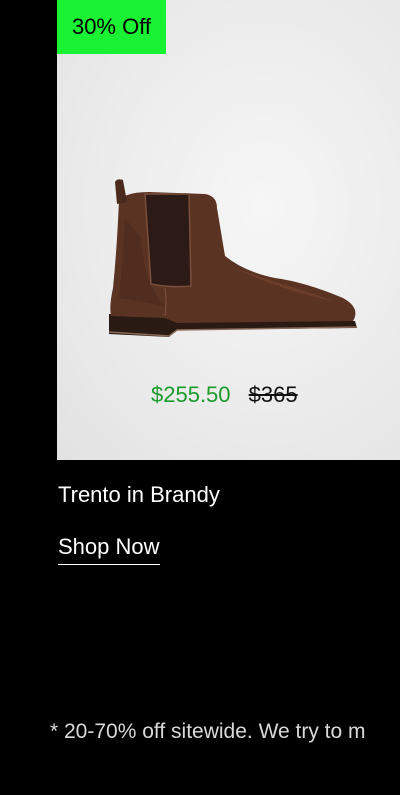 Image resolution: width=400 pixels, height=795 pixels. What do you see at coordinates (109, 549) in the screenshot?
I see `shop-now-link: Shop Now` at bounding box center [109, 549].